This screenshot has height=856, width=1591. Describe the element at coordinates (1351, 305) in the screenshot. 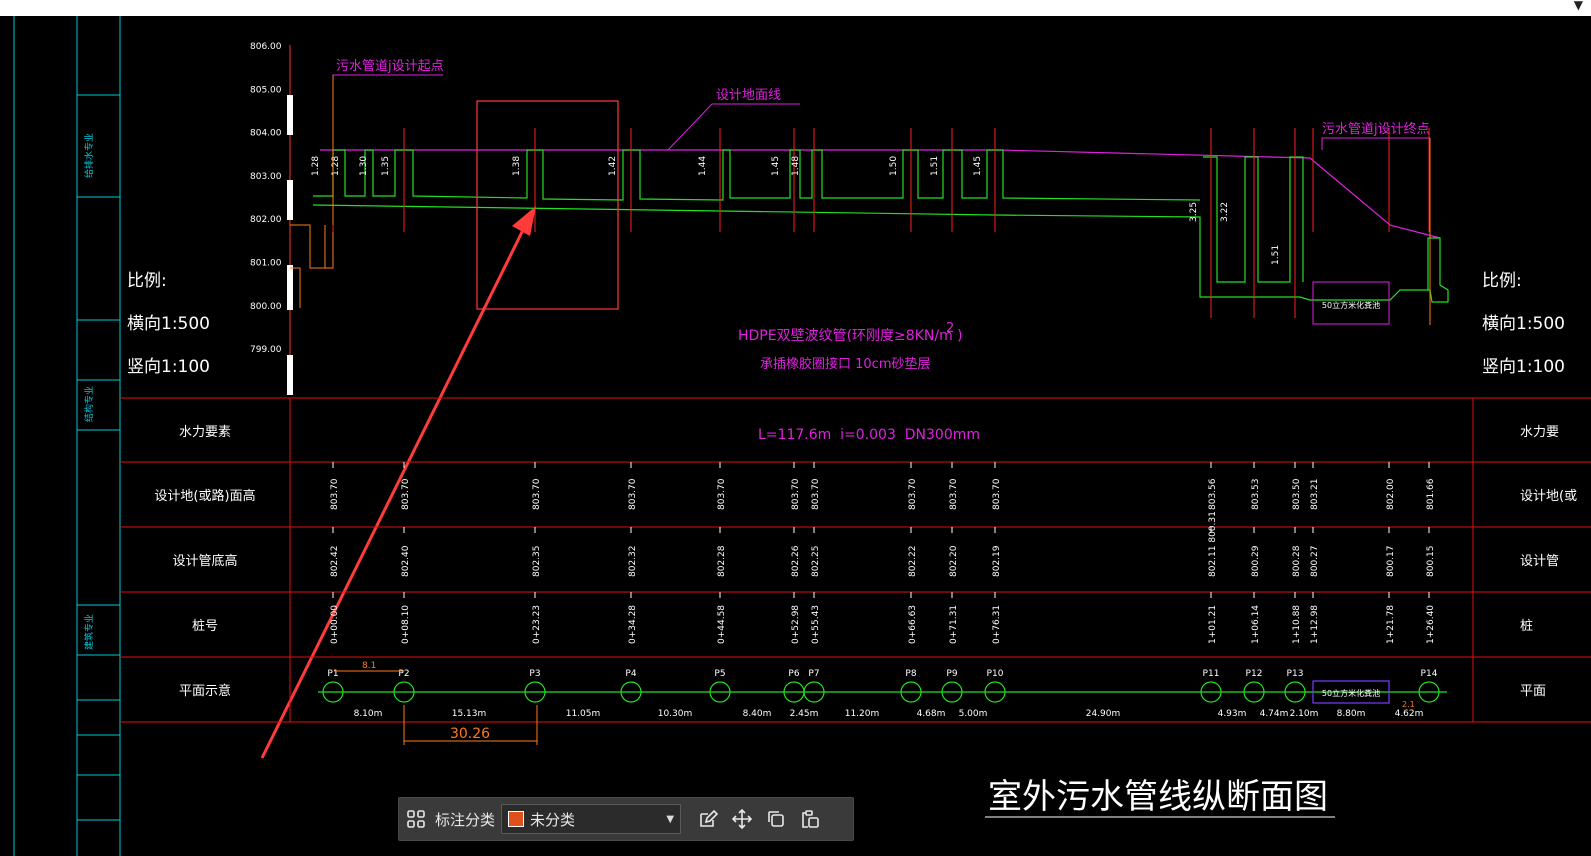

I see `tank-label-profile: 50立方米化粪池` at that location.